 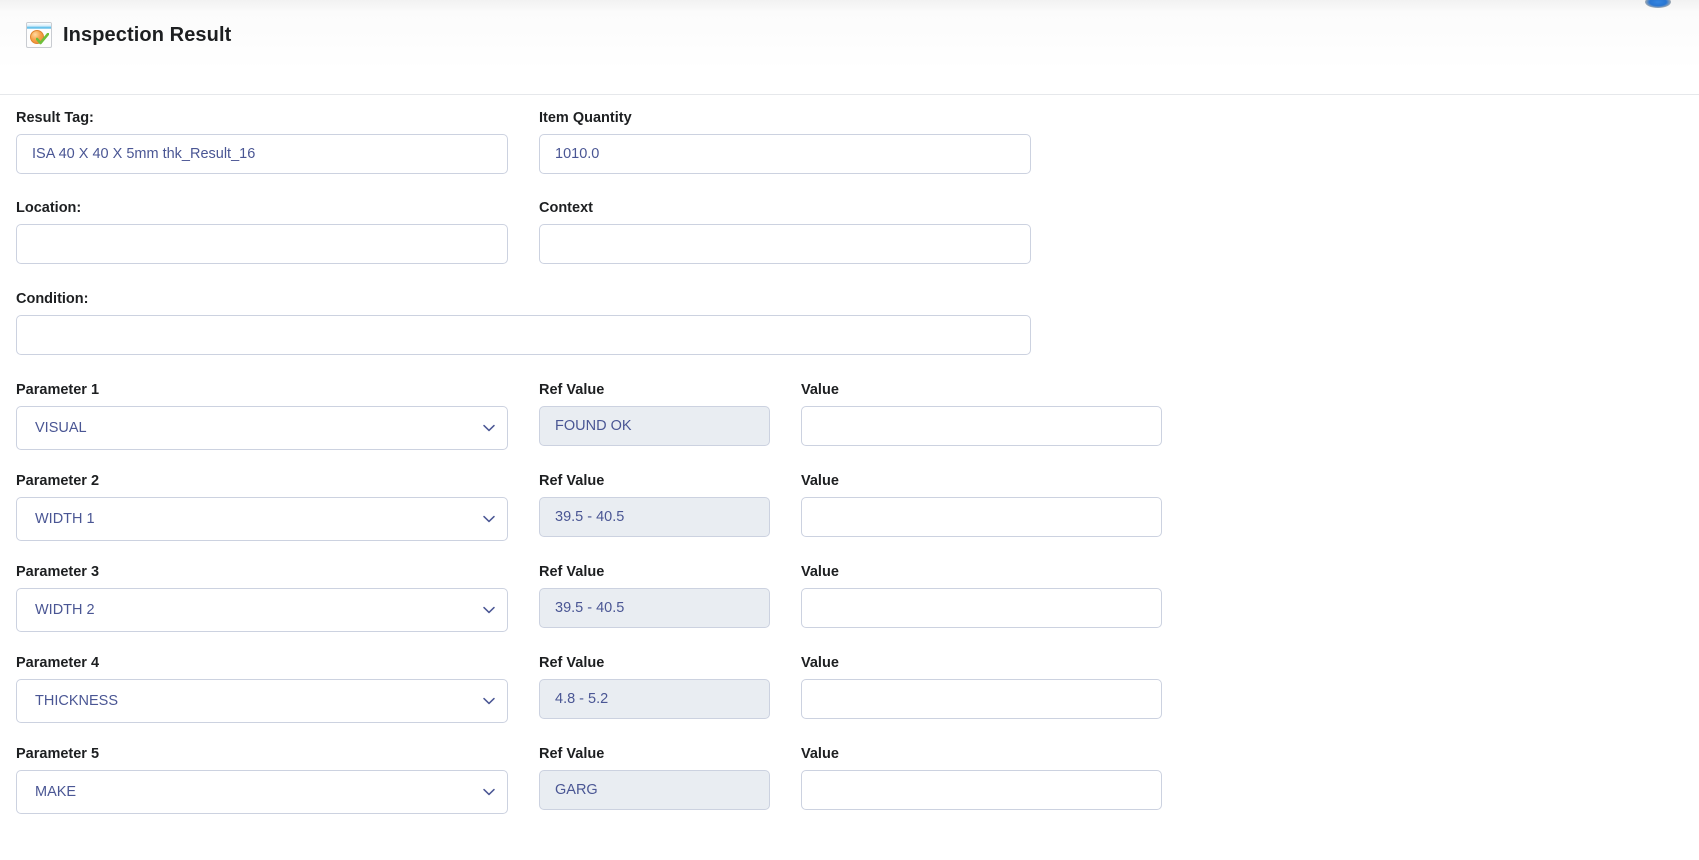 I want to click on parameter-4-value-group: Value, so click(x=981, y=687).